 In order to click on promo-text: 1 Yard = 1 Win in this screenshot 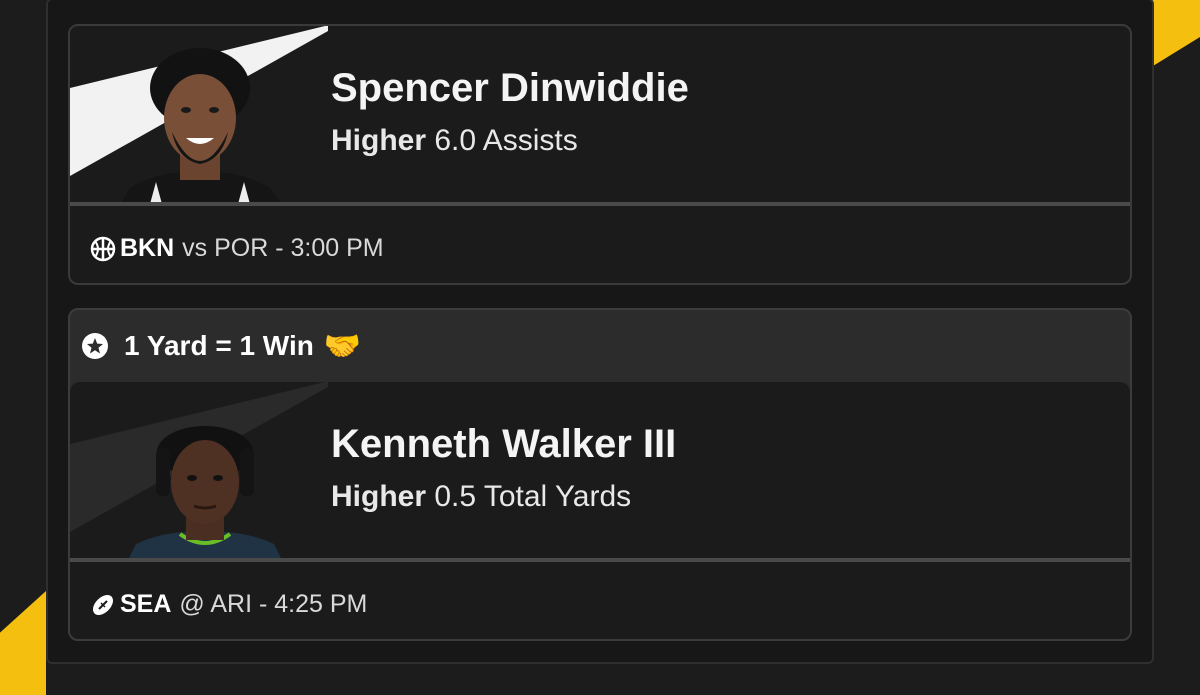, I will do `click(219, 345)`.